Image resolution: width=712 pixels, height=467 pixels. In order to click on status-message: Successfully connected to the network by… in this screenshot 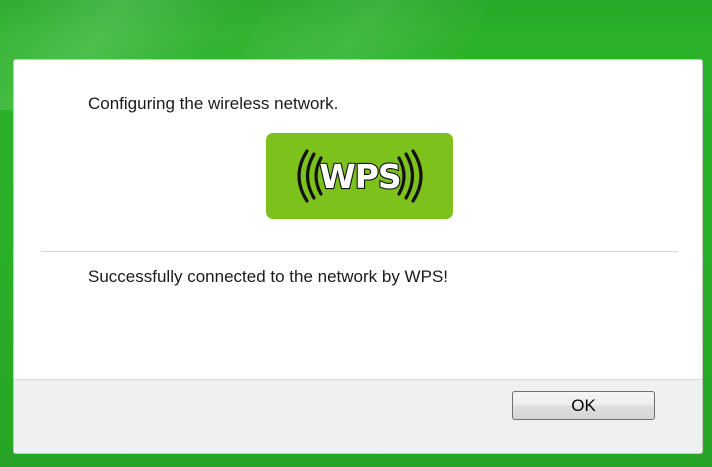, I will do `click(268, 276)`.